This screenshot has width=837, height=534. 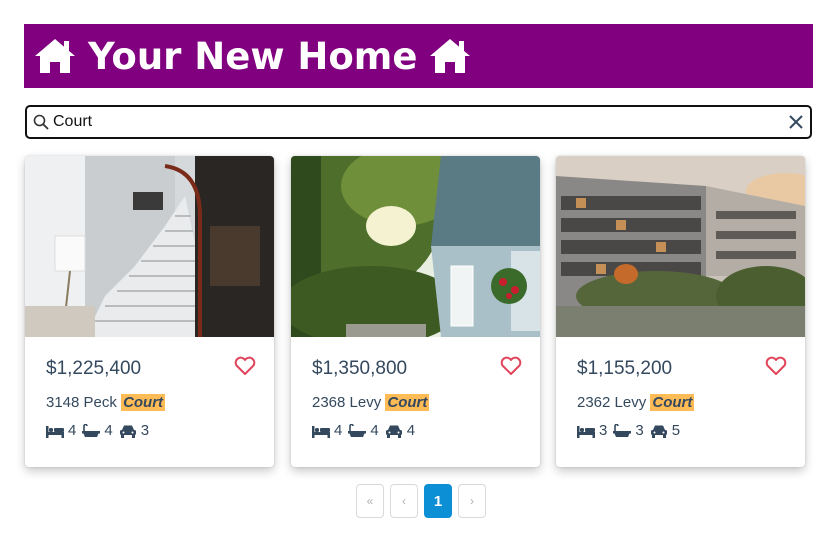 What do you see at coordinates (796, 122) in the screenshot?
I see `close-icon` at bounding box center [796, 122].